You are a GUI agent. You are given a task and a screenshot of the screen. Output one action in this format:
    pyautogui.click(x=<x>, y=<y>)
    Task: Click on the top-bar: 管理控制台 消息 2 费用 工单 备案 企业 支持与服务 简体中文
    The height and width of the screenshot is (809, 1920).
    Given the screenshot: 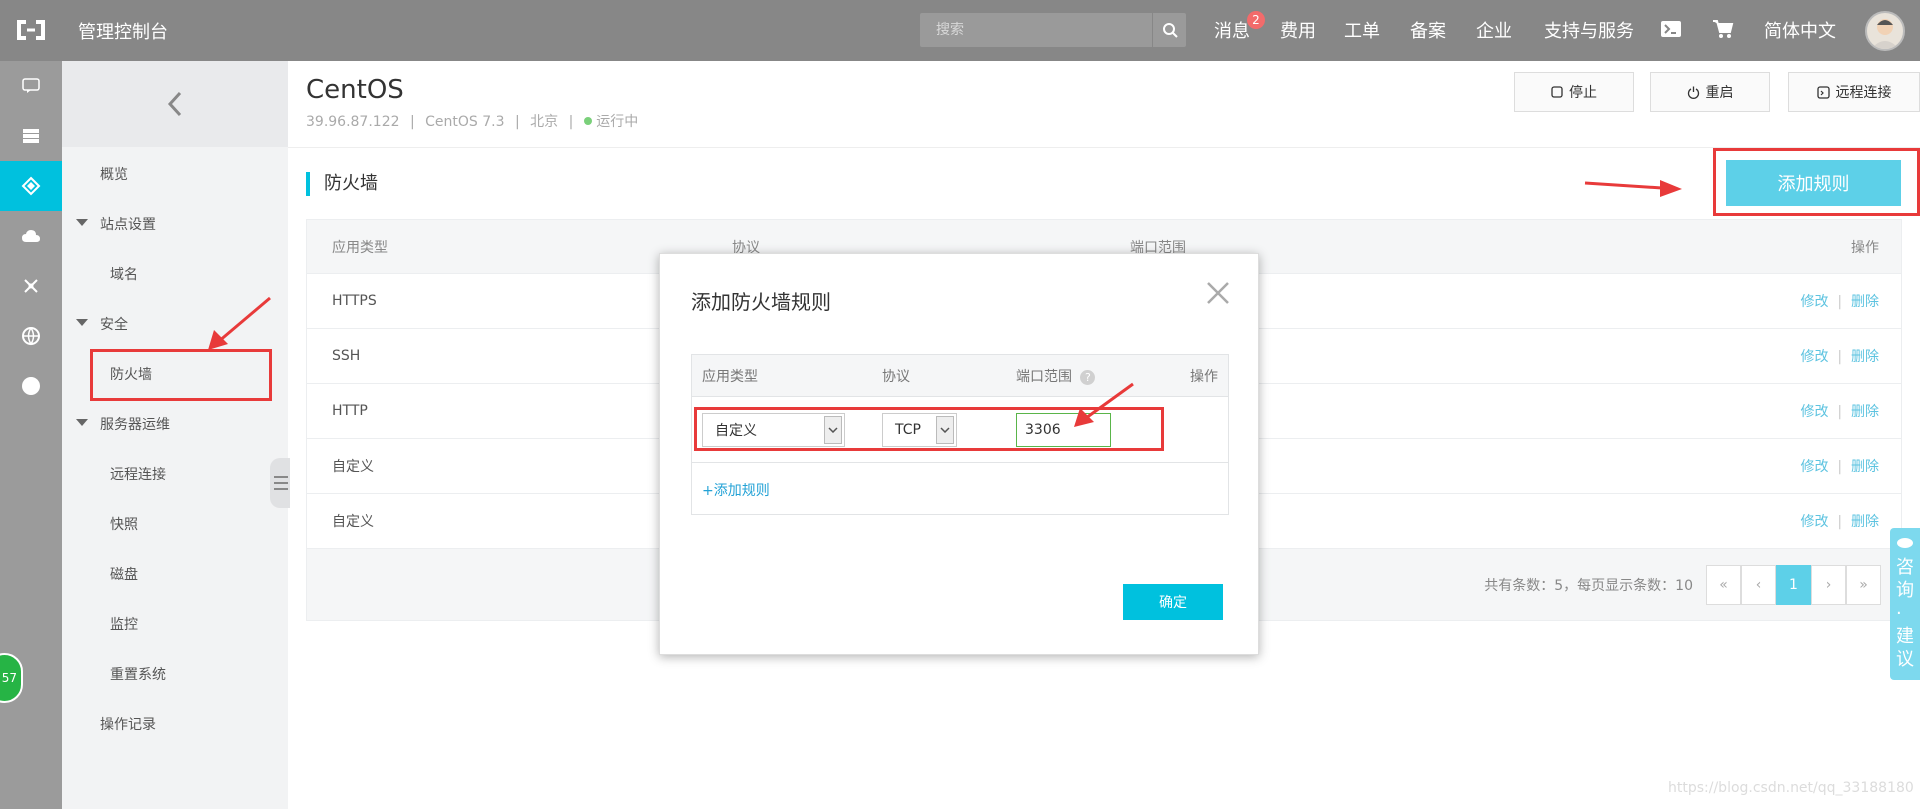 What is the action you would take?
    pyautogui.click(x=960, y=30)
    